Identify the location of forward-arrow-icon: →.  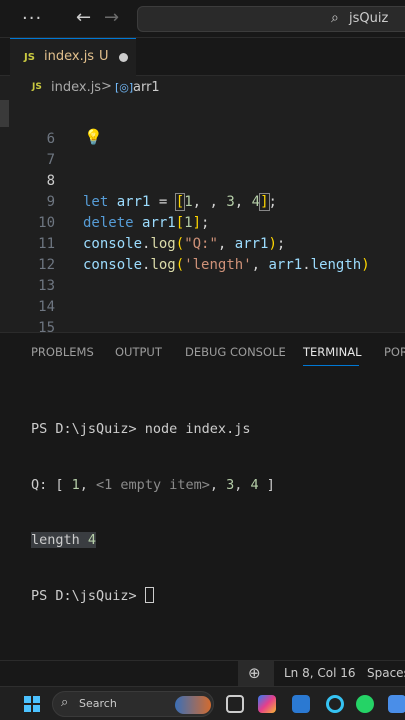
(111, 17).